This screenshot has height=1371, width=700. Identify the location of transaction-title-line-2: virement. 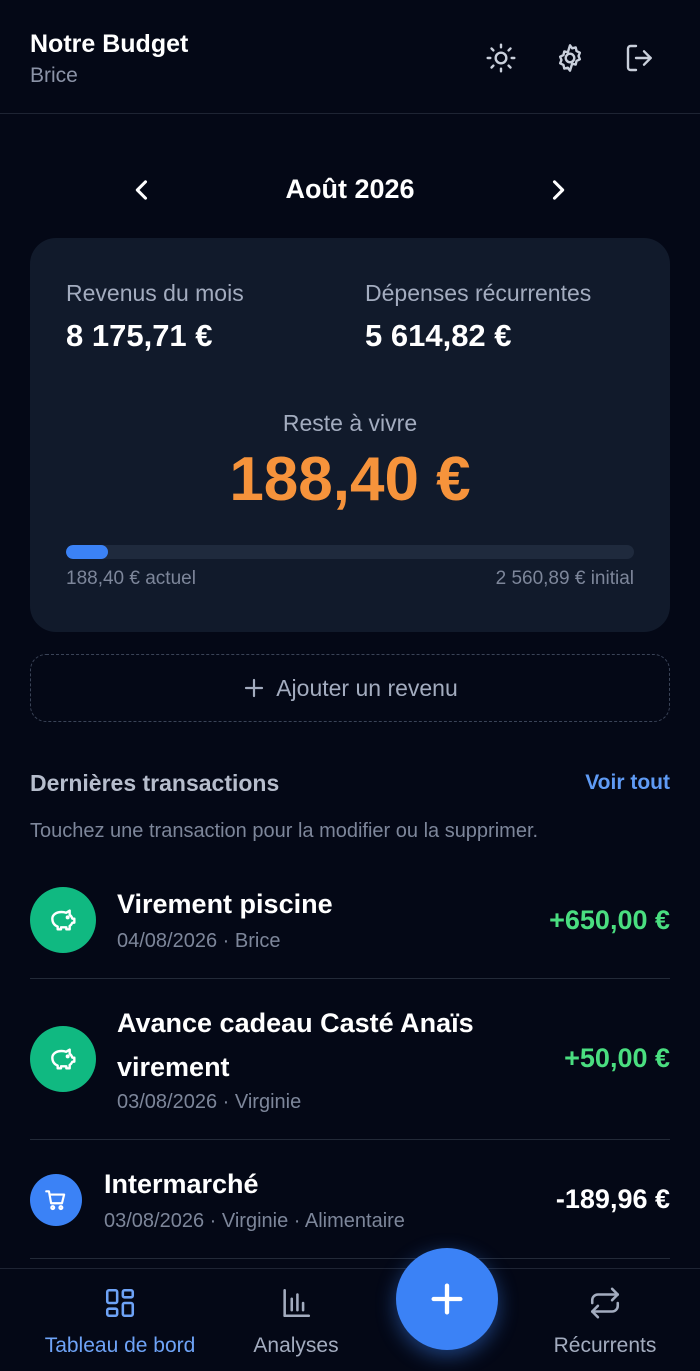
(173, 1067).